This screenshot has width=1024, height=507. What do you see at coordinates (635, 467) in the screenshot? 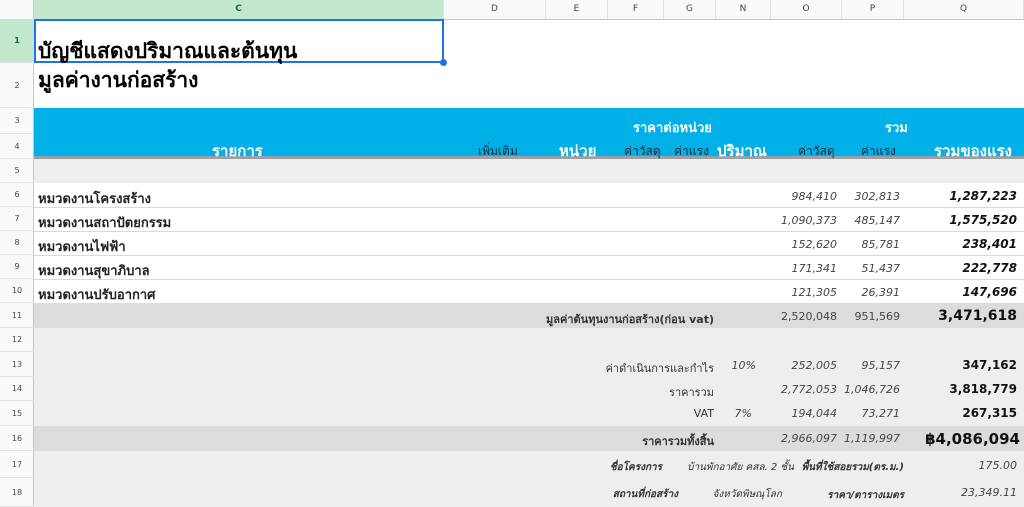
I see `project-name-label: ชื่อโครงการ` at bounding box center [635, 467].